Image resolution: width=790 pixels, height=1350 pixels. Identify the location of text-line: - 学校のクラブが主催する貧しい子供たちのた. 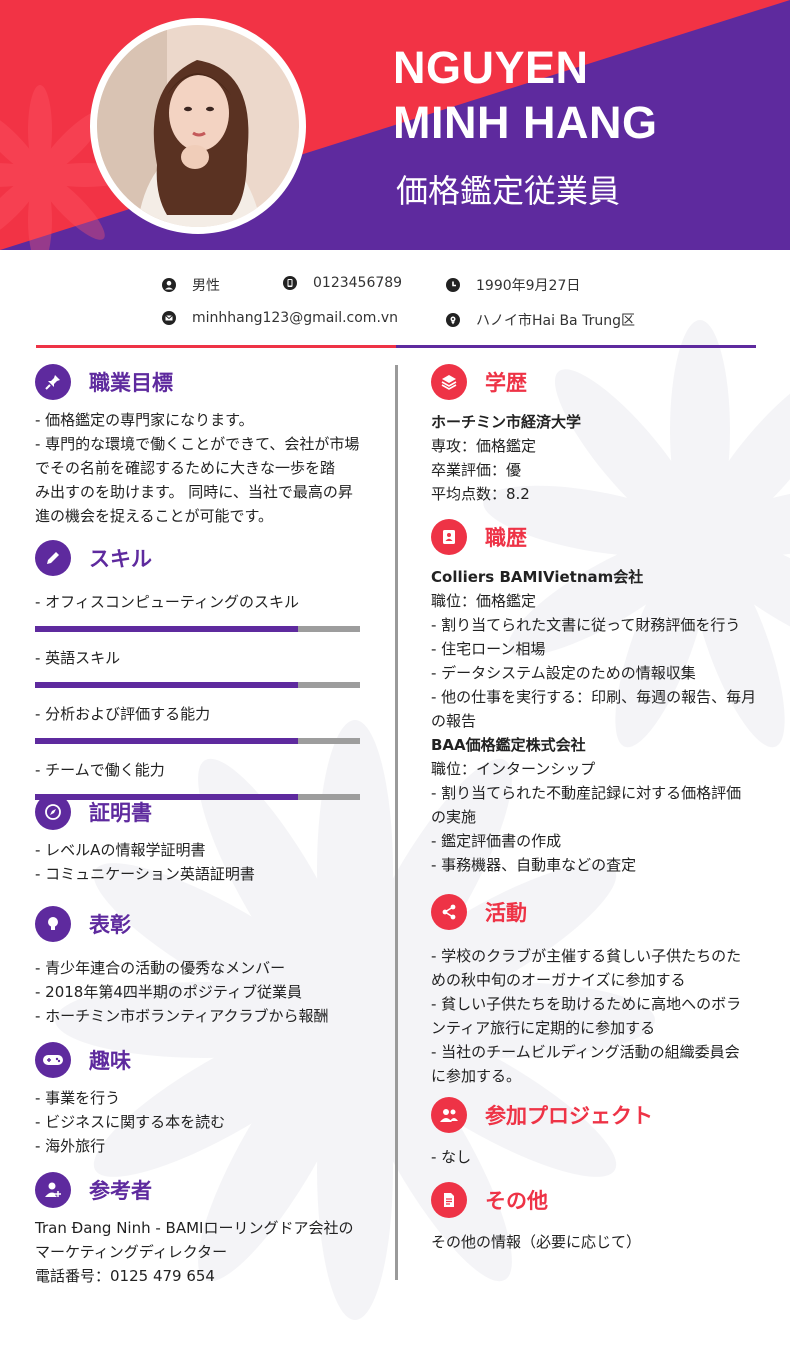
(586, 956).